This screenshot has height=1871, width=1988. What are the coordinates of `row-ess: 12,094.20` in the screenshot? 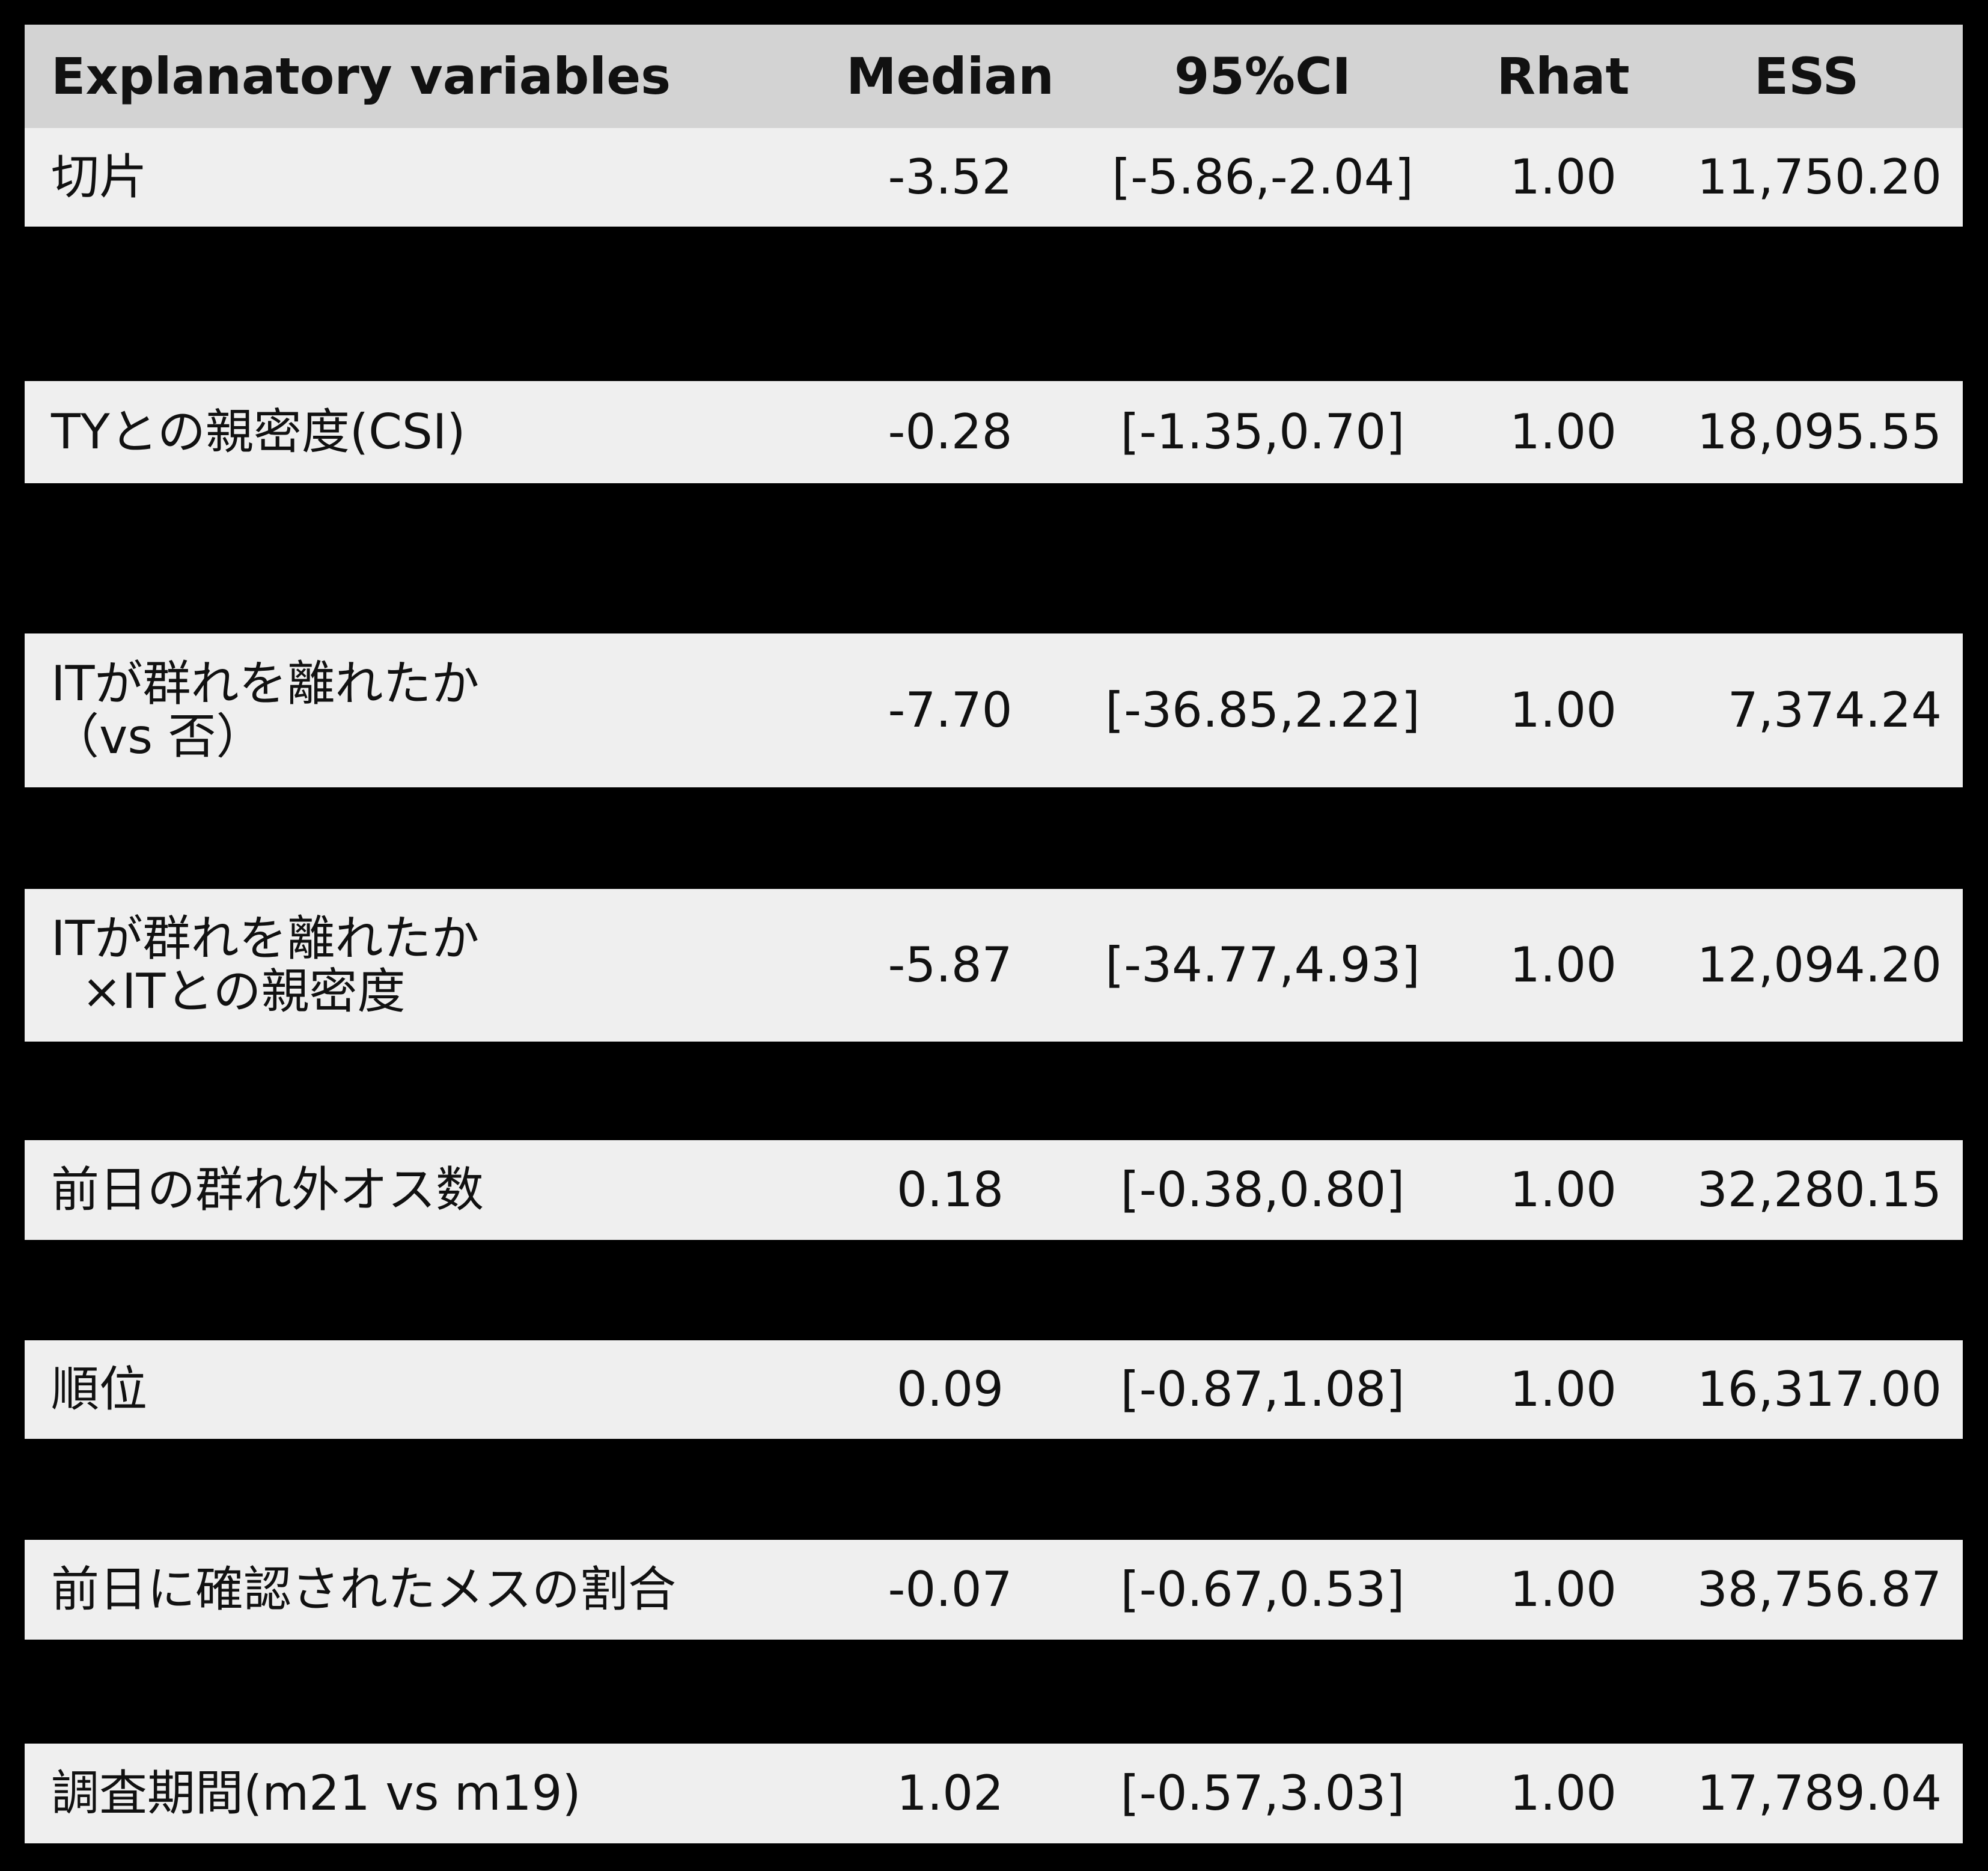 It's located at (1819, 965).